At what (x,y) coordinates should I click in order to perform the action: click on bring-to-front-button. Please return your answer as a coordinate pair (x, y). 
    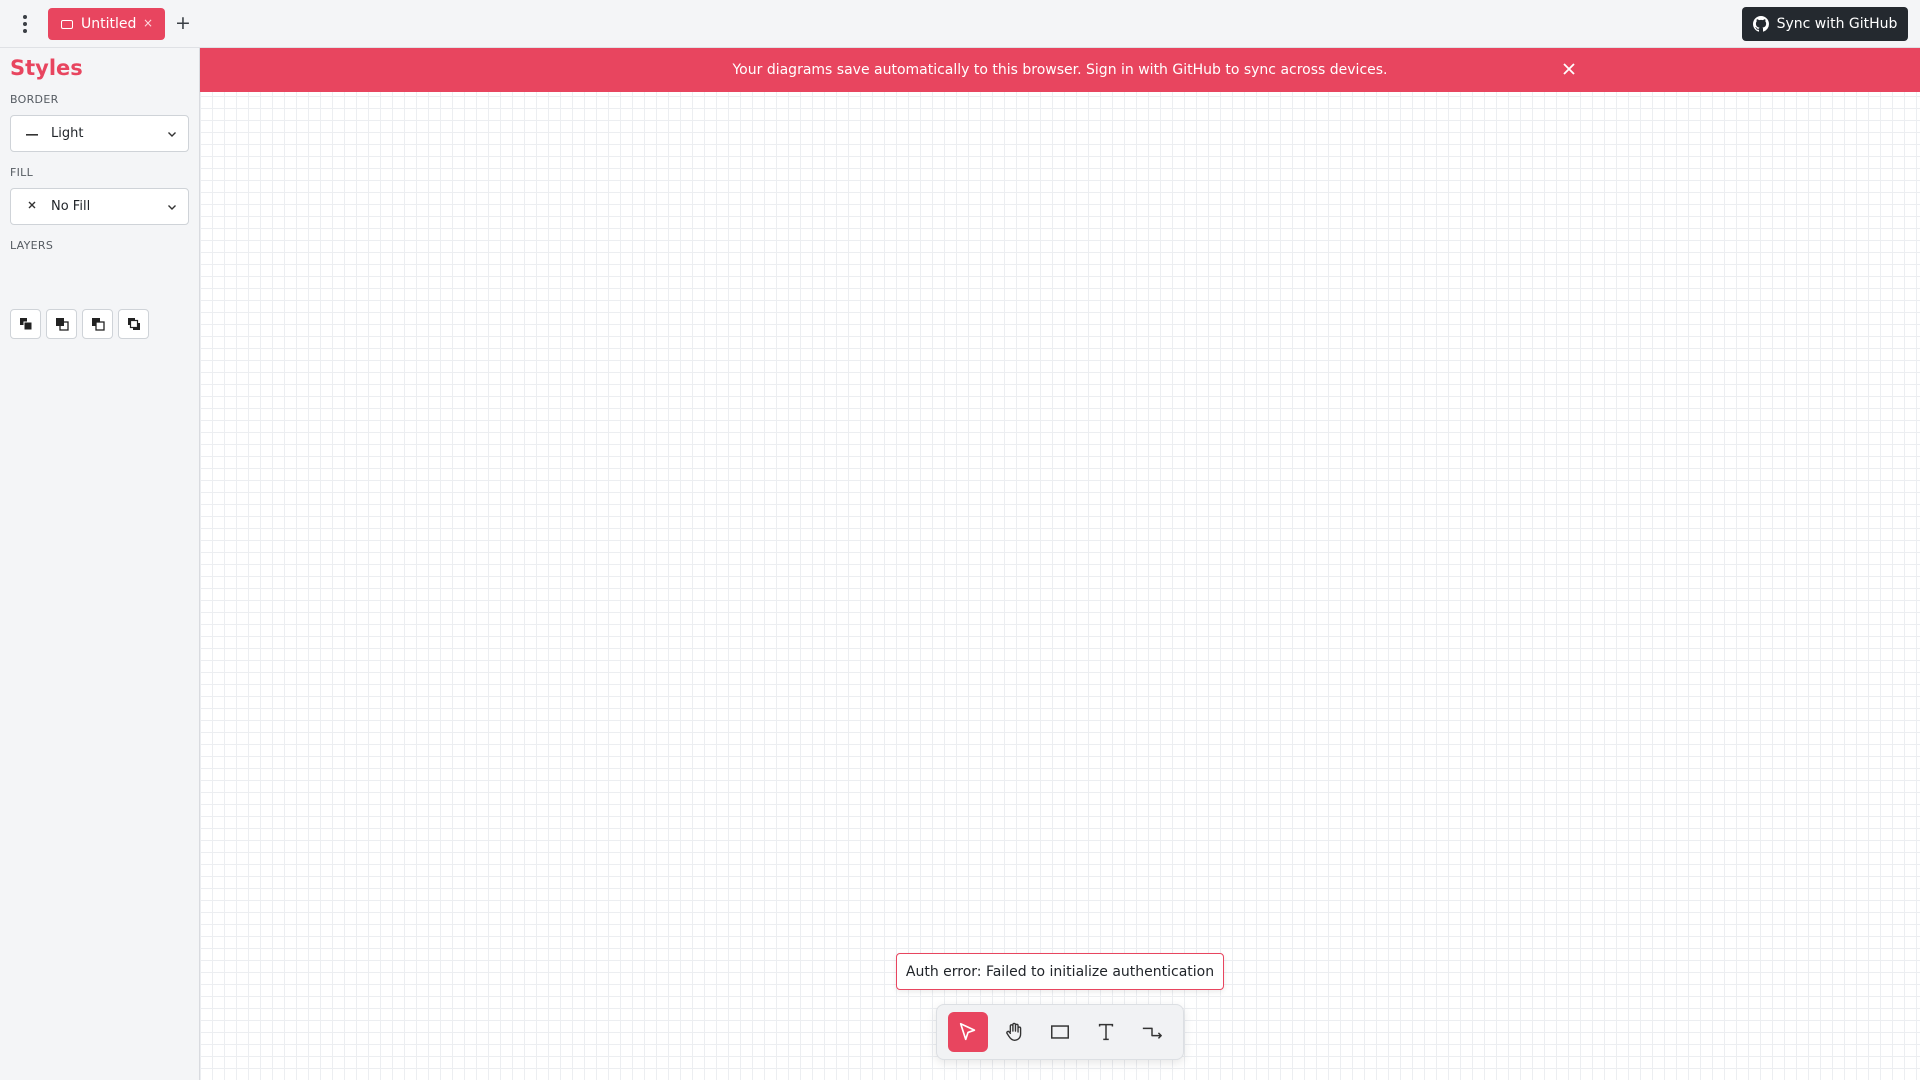
    Looking at the image, I should click on (25, 324).